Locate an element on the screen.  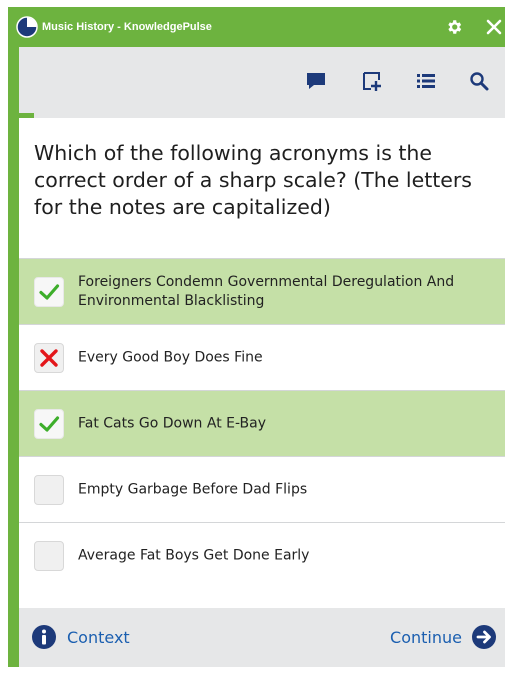
context-button: Context is located at coordinates (80, 637).